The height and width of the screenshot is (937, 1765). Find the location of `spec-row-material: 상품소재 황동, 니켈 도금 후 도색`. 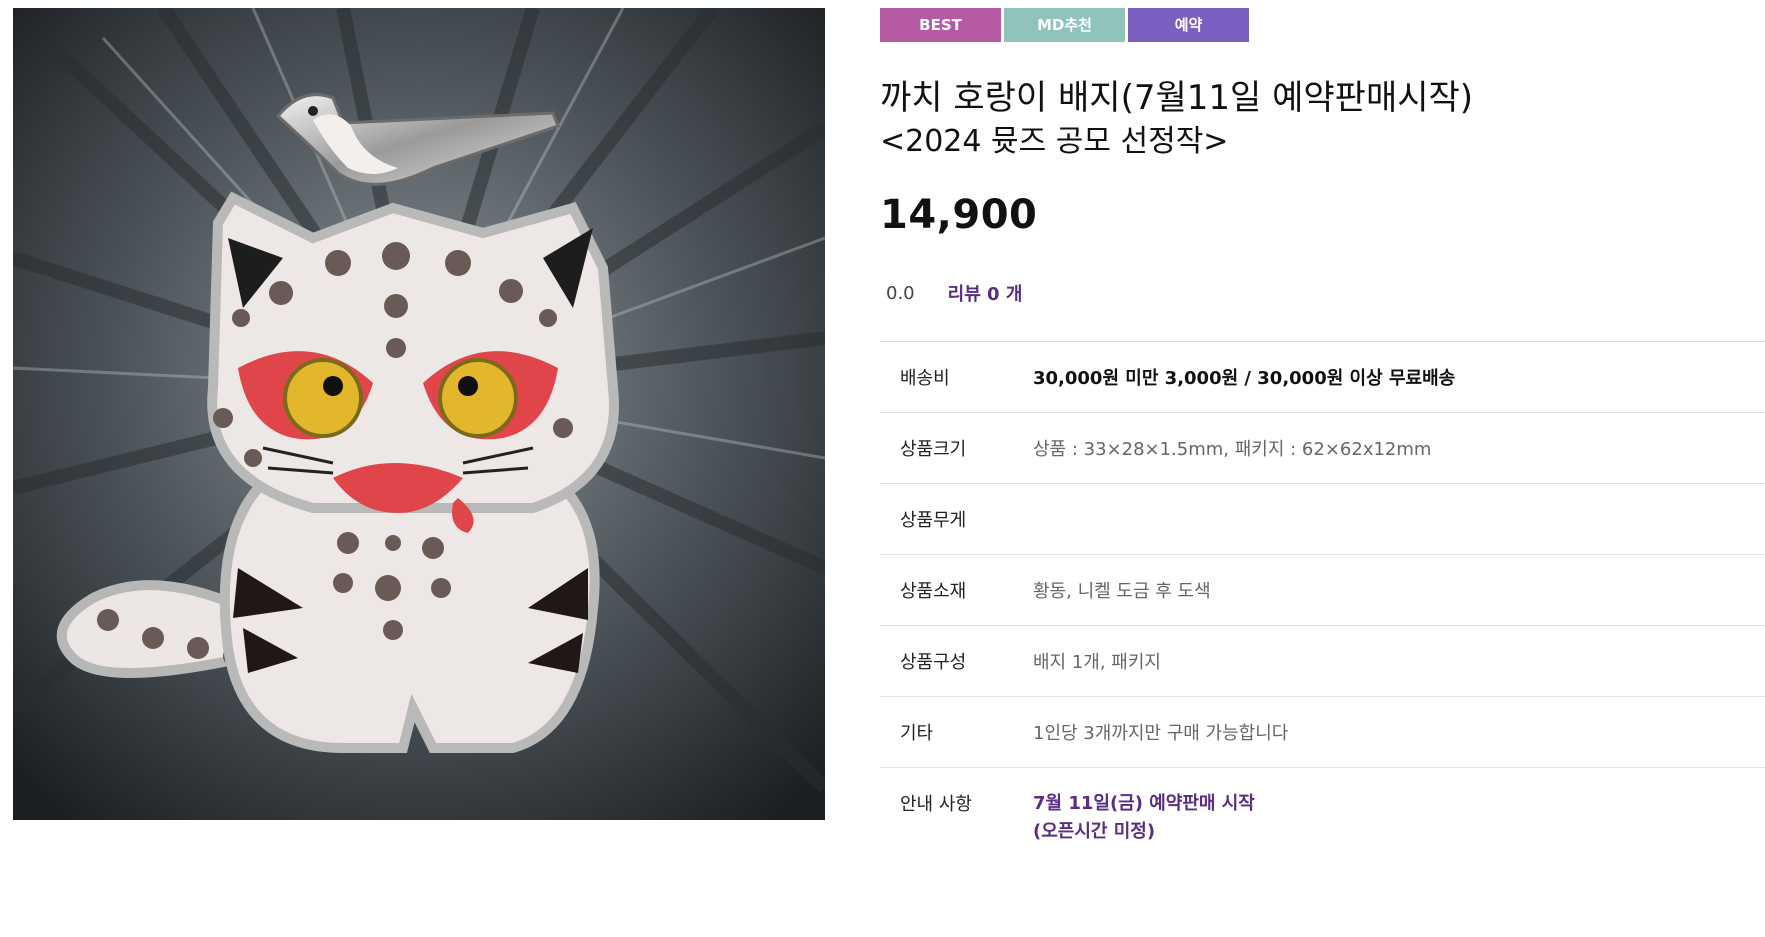

spec-row-material: 상품소재 황동, 니켈 도금 후 도색 is located at coordinates (1322, 590).